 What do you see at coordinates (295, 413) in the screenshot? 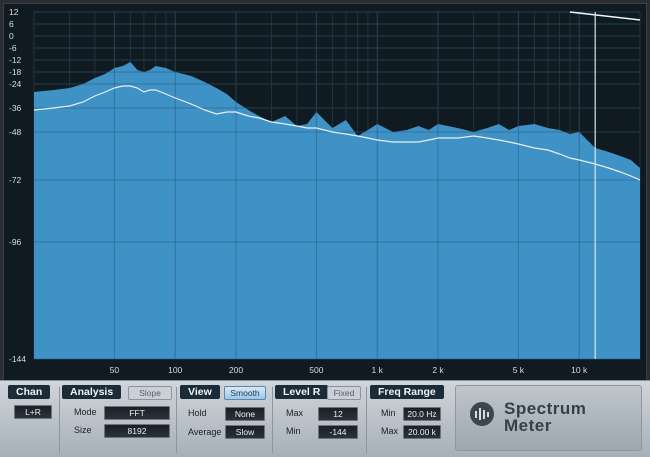
I see `level-max-label: Max` at bounding box center [295, 413].